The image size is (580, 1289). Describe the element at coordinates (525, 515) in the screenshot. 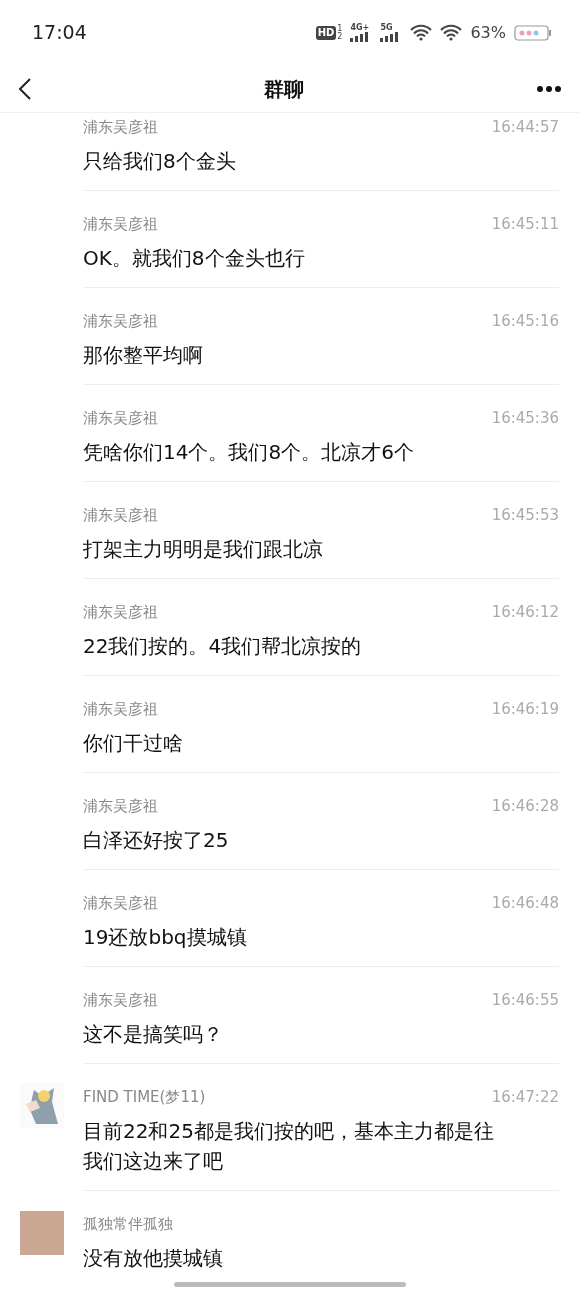

I see `message-time: 16:45:53` at that location.